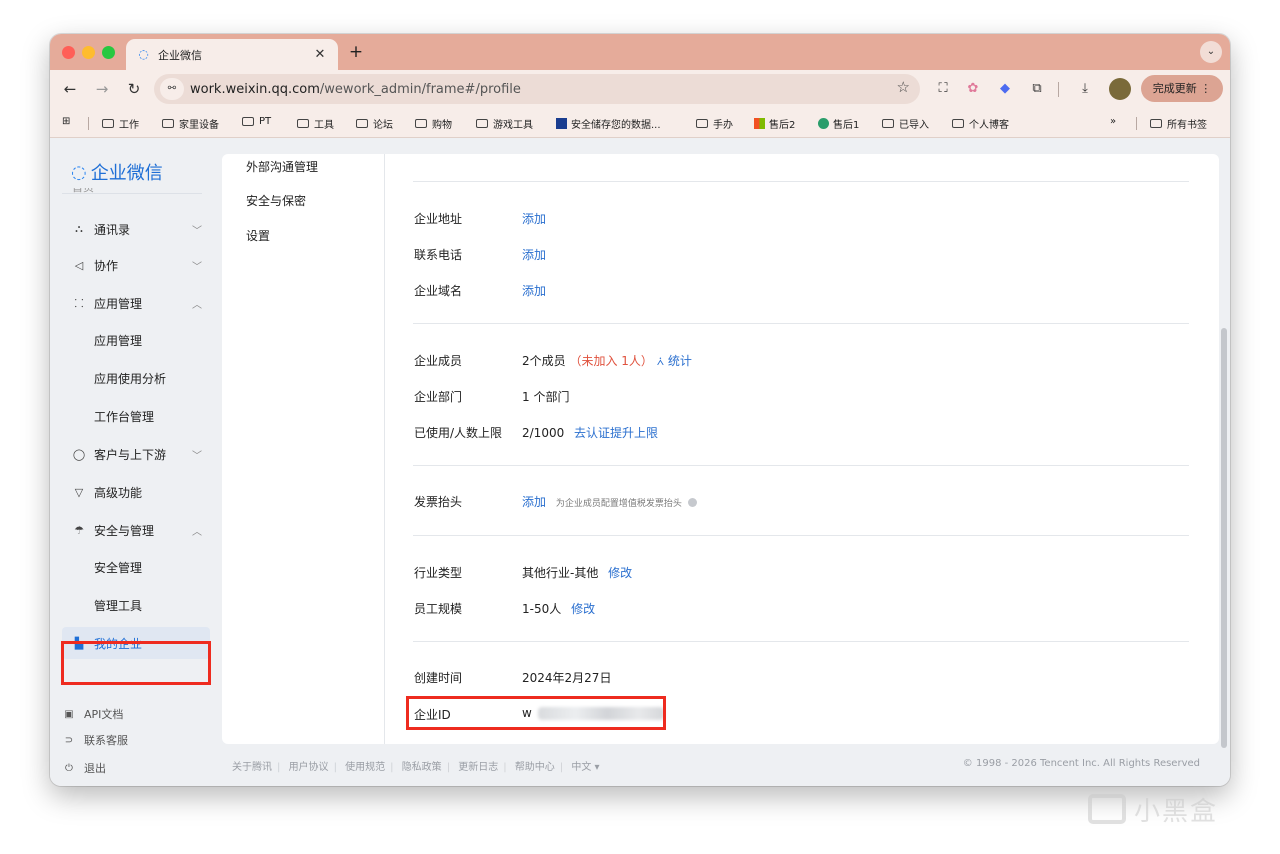  What do you see at coordinates (980, 123) in the screenshot?
I see `bookmark-folder: 个人博客` at bounding box center [980, 123].